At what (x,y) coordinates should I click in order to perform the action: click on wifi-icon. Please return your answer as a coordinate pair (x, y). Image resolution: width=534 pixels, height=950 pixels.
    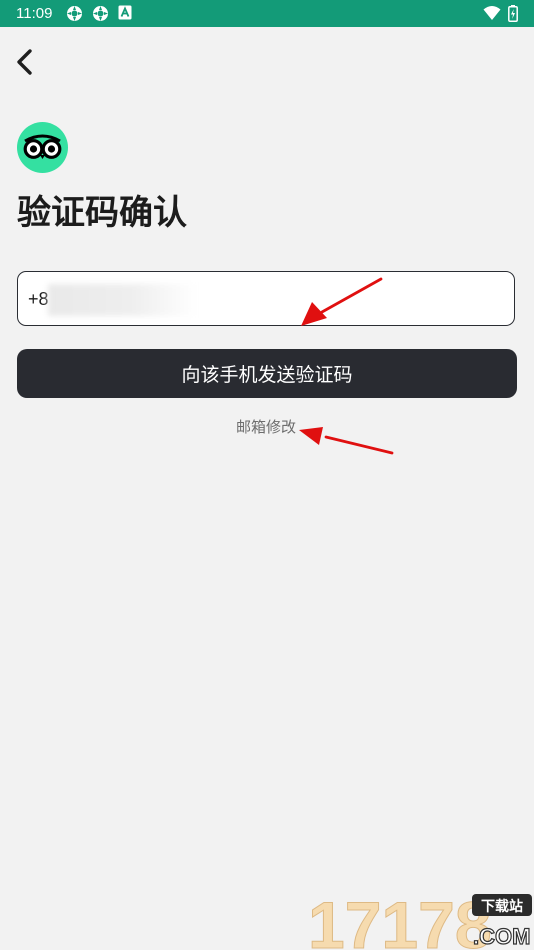
    Looking at the image, I should click on (492, 13).